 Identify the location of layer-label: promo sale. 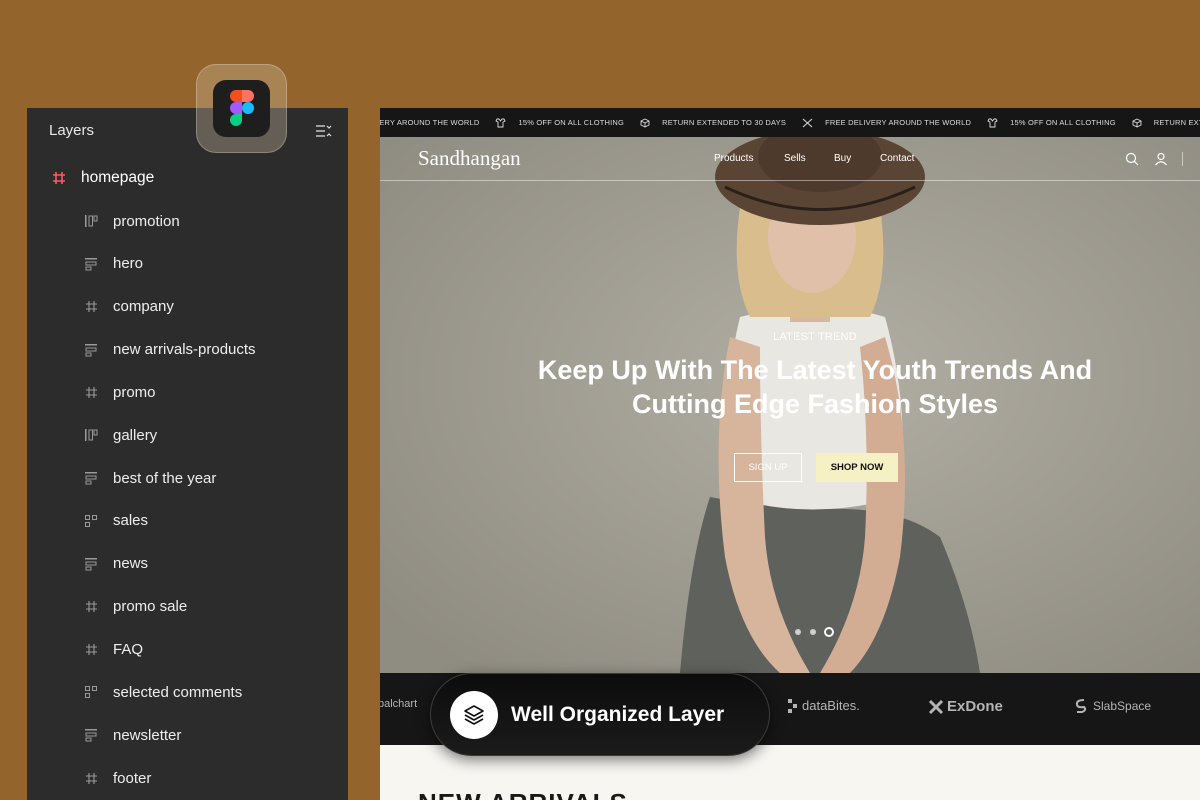
(150, 607).